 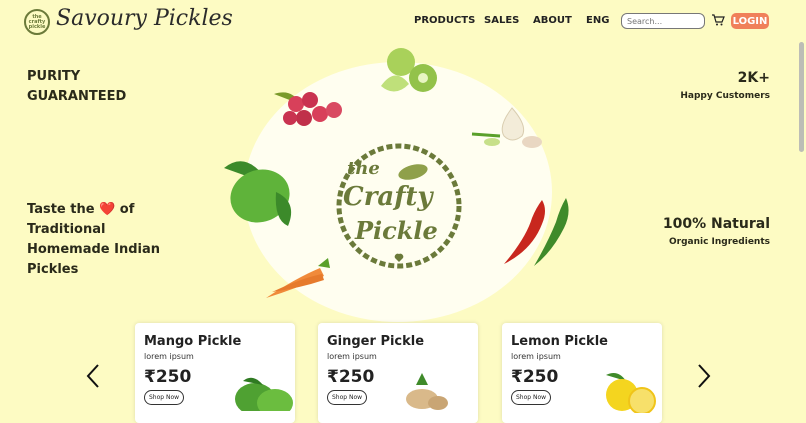 I want to click on heart-icon: ❤️, so click(x=107, y=209).